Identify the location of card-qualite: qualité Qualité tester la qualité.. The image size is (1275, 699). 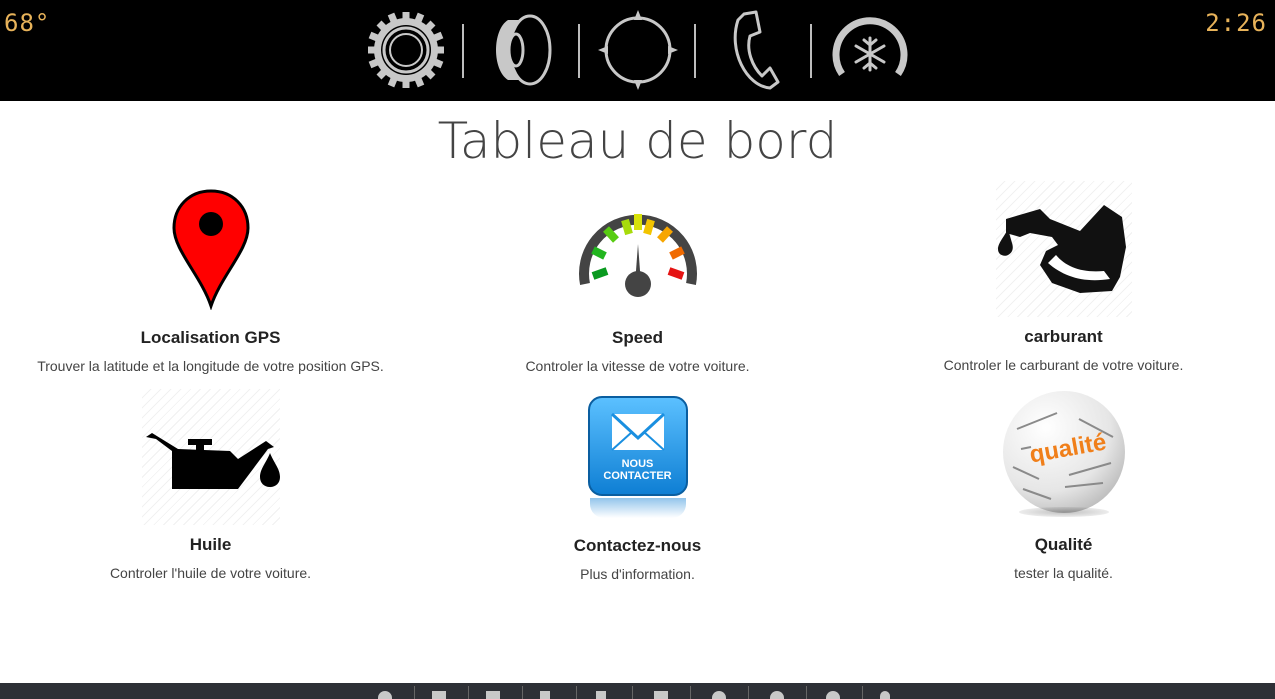
(1063, 485).